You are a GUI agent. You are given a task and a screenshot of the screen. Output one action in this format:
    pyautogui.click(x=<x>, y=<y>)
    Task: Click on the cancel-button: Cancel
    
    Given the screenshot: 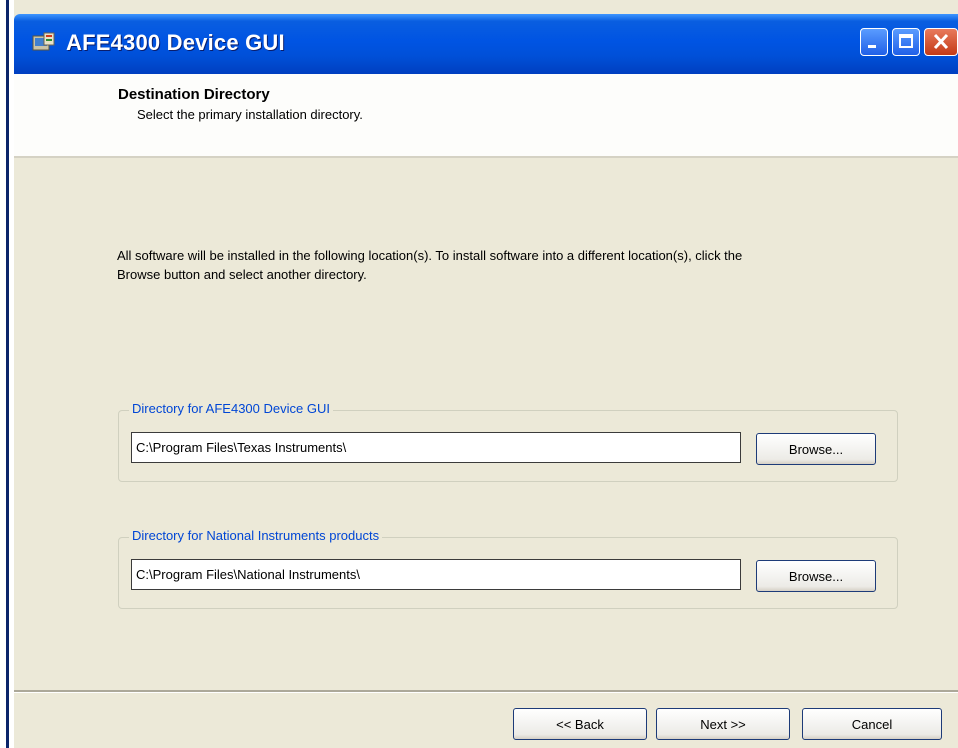 What is the action you would take?
    pyautogui.click(x=872, y=724)
    